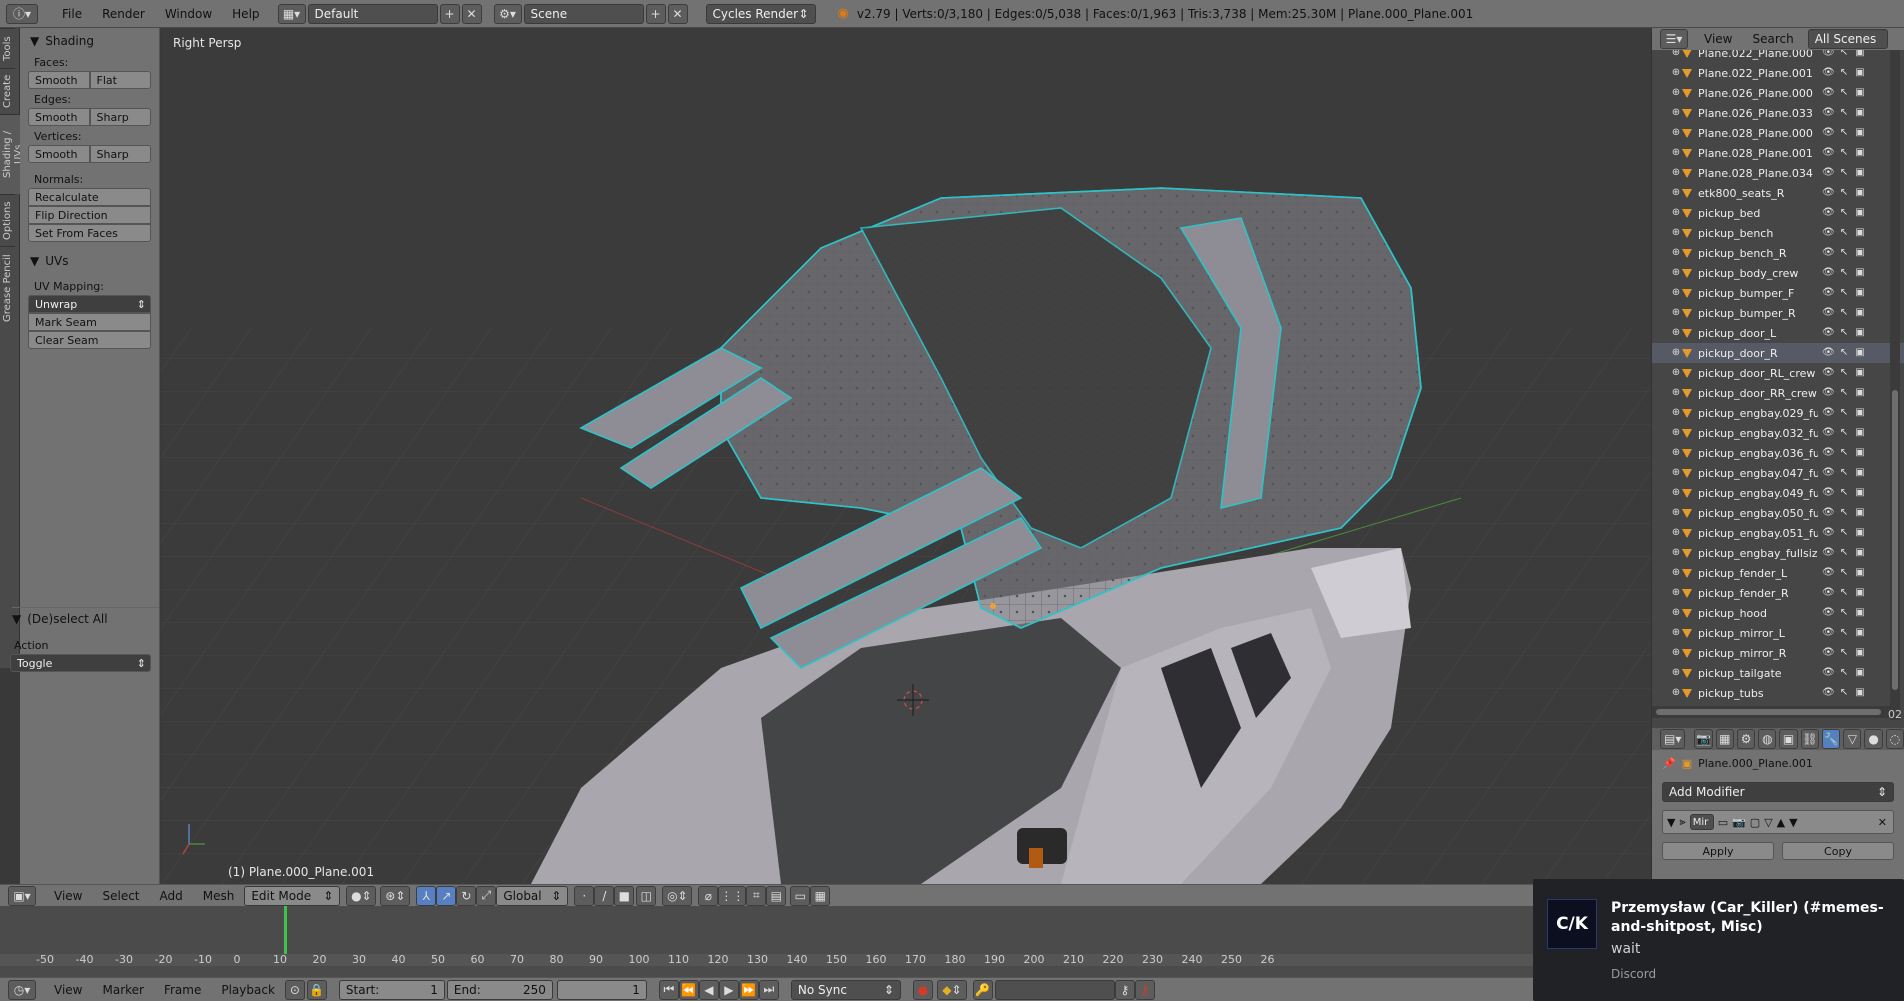  What do you see at coordinates (446, 895) in the screenshot?
I see `translate-icon: ↗` at bounding box center [446, 895].